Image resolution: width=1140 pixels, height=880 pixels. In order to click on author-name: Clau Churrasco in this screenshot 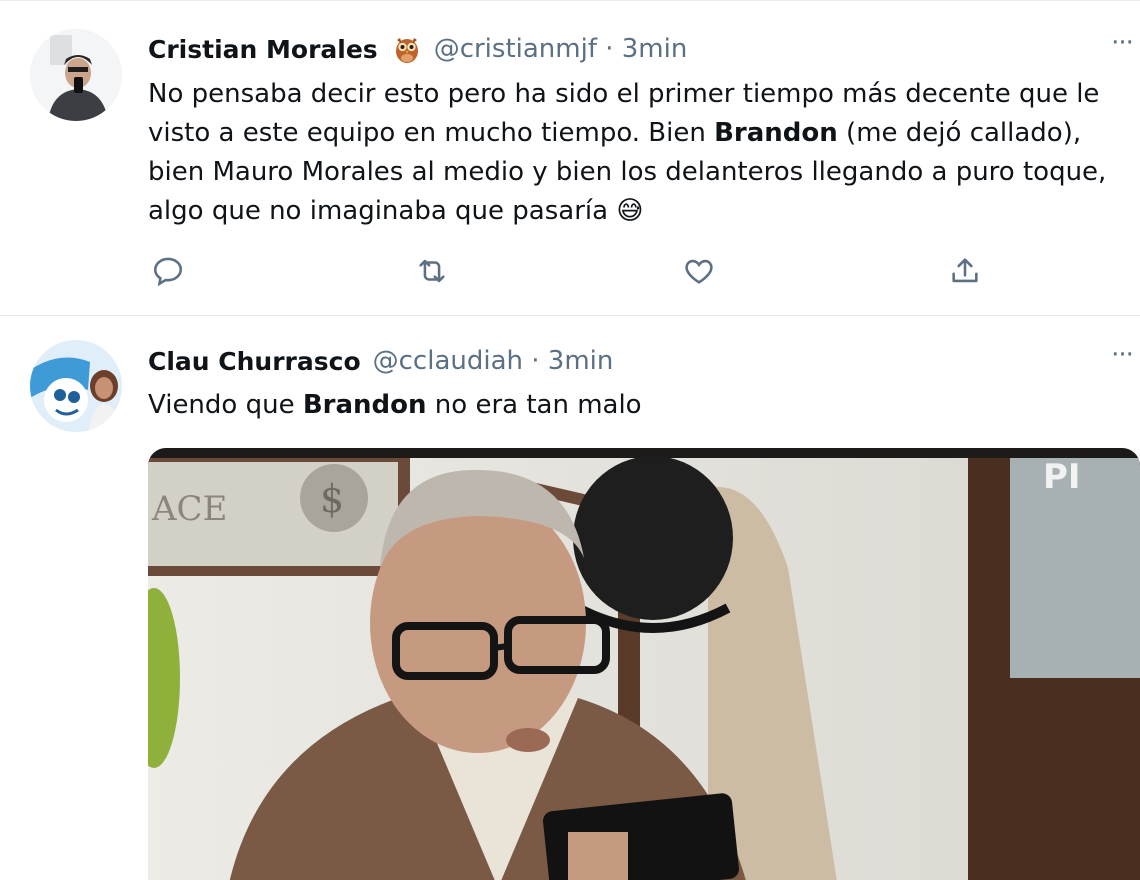, I will do `click(254, 361)`.